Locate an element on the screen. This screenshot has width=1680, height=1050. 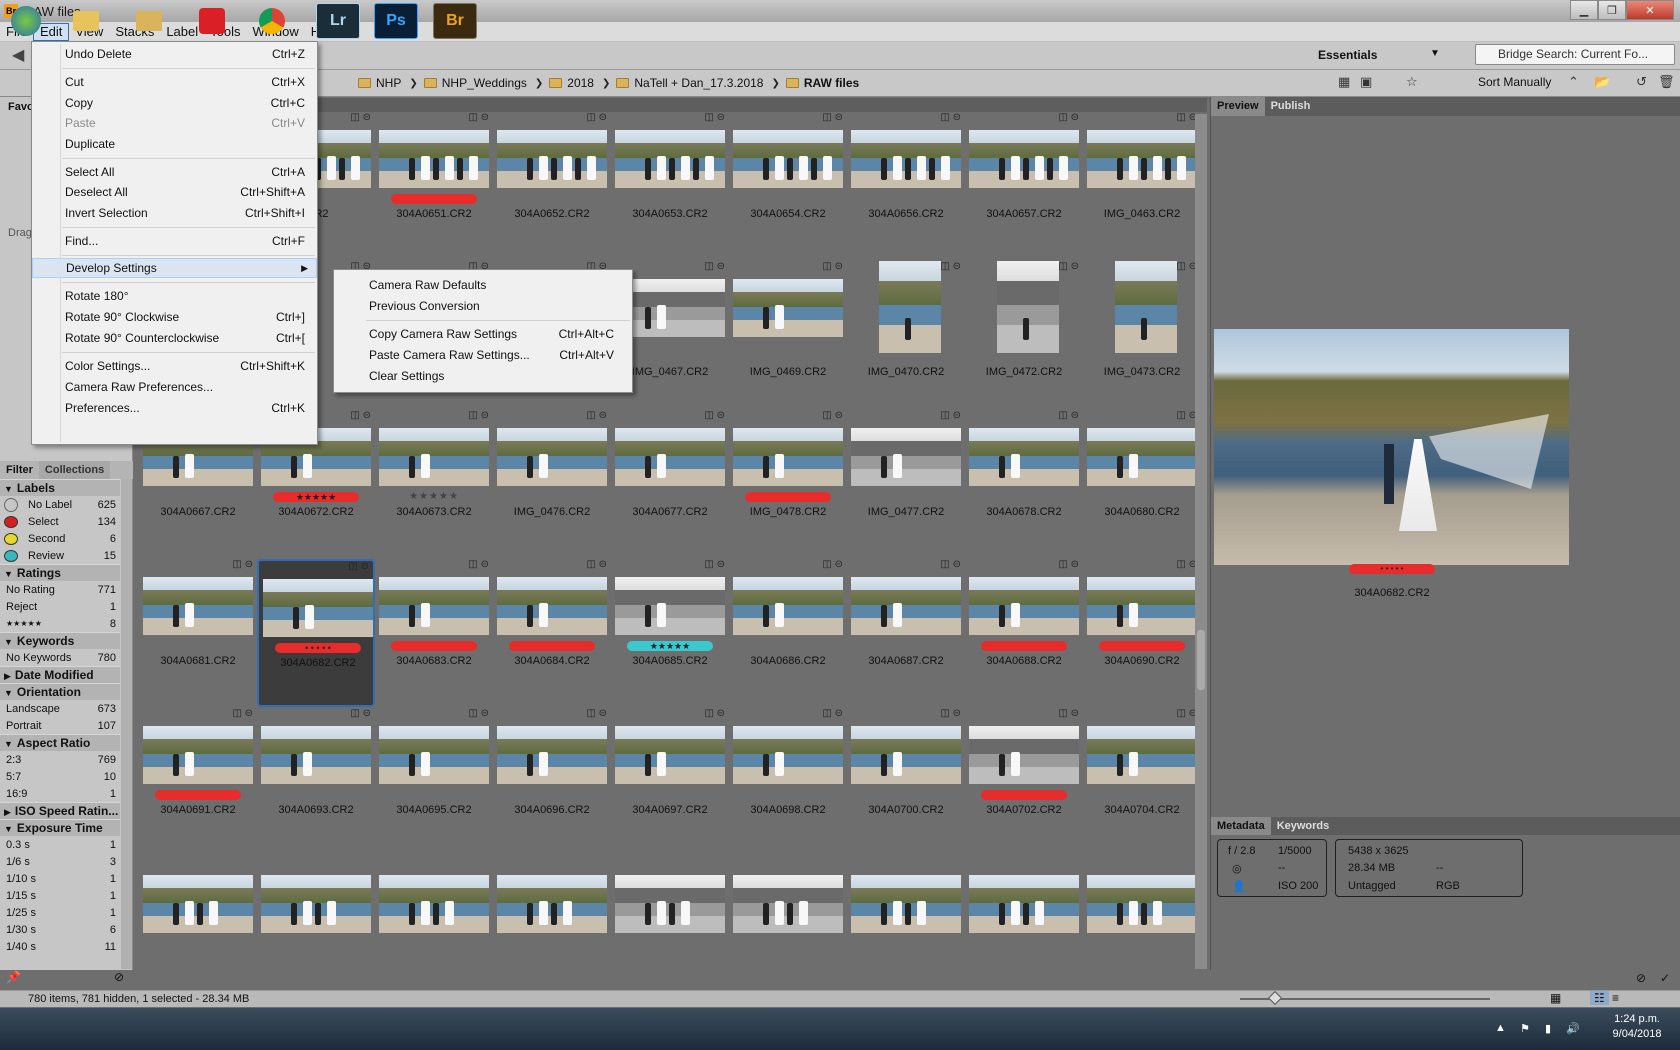
breadcrumb-weddings: NHP_Weddings ❯ is located at coordinates (483, 83).